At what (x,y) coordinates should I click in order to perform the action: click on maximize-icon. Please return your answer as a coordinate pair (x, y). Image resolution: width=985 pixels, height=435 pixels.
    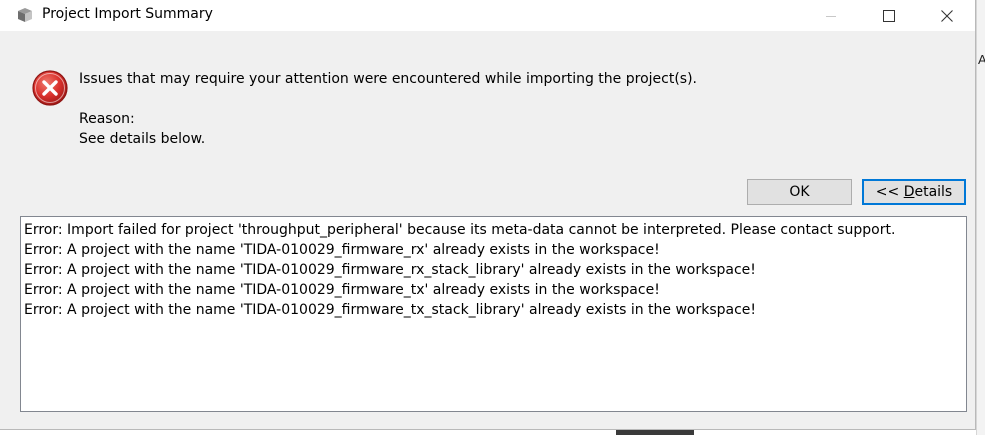
    Looking at the image, I should click on (889, 15).